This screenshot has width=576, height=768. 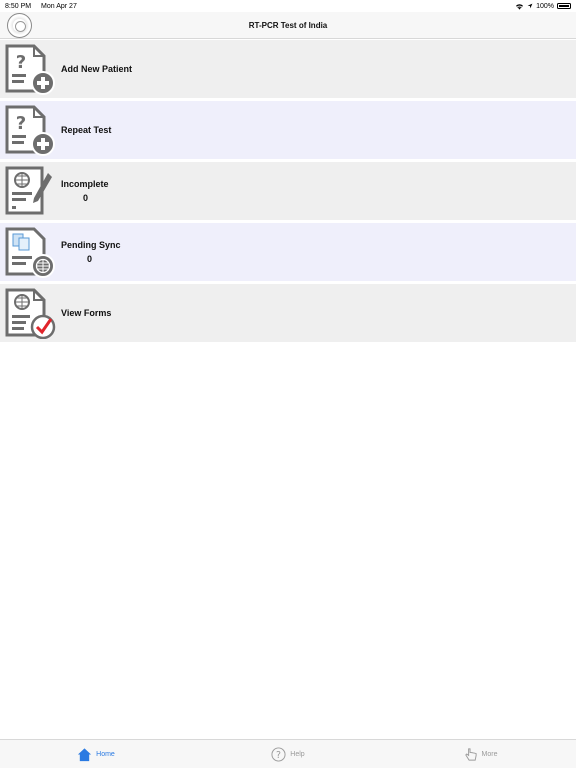 What do you see at coordinates (19, 25) in the screenshot?
I see `emblem-logo` at bounding box center [19, 25].